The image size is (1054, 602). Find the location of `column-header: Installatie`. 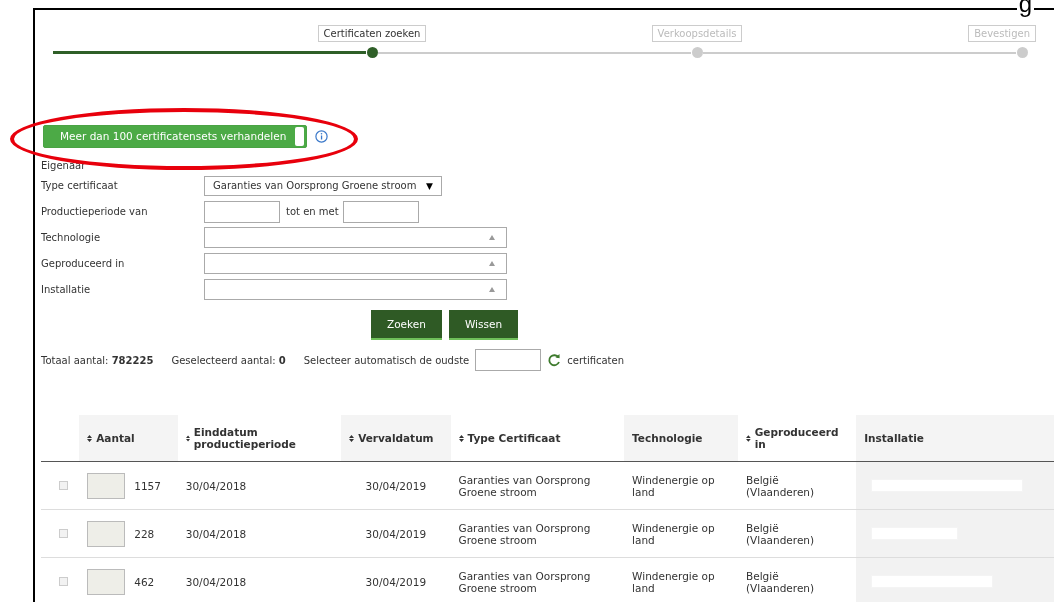

column-header: Installatie is located at coordinates (955, 438).